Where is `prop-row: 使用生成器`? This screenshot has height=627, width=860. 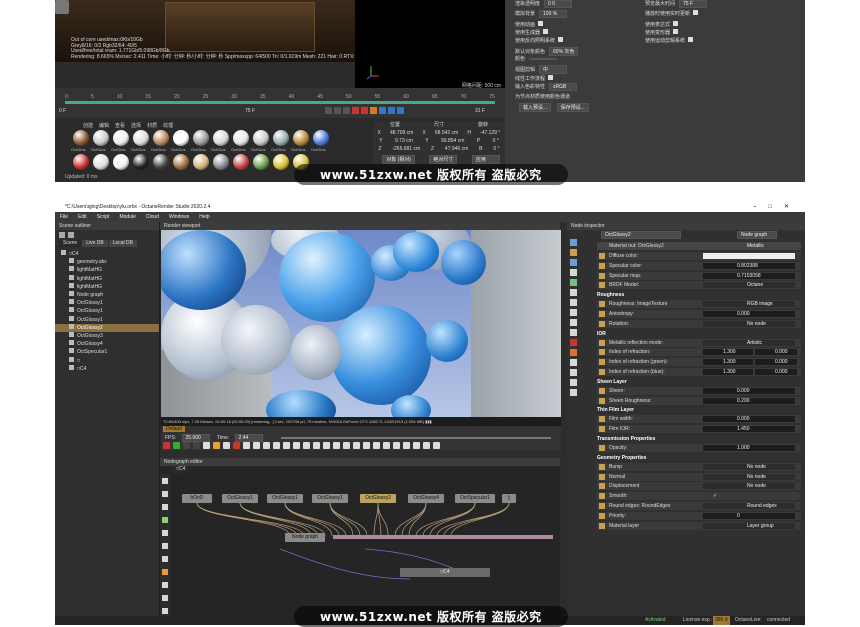 prop-row: 使用生成器 is located at coordinates (532, 32).